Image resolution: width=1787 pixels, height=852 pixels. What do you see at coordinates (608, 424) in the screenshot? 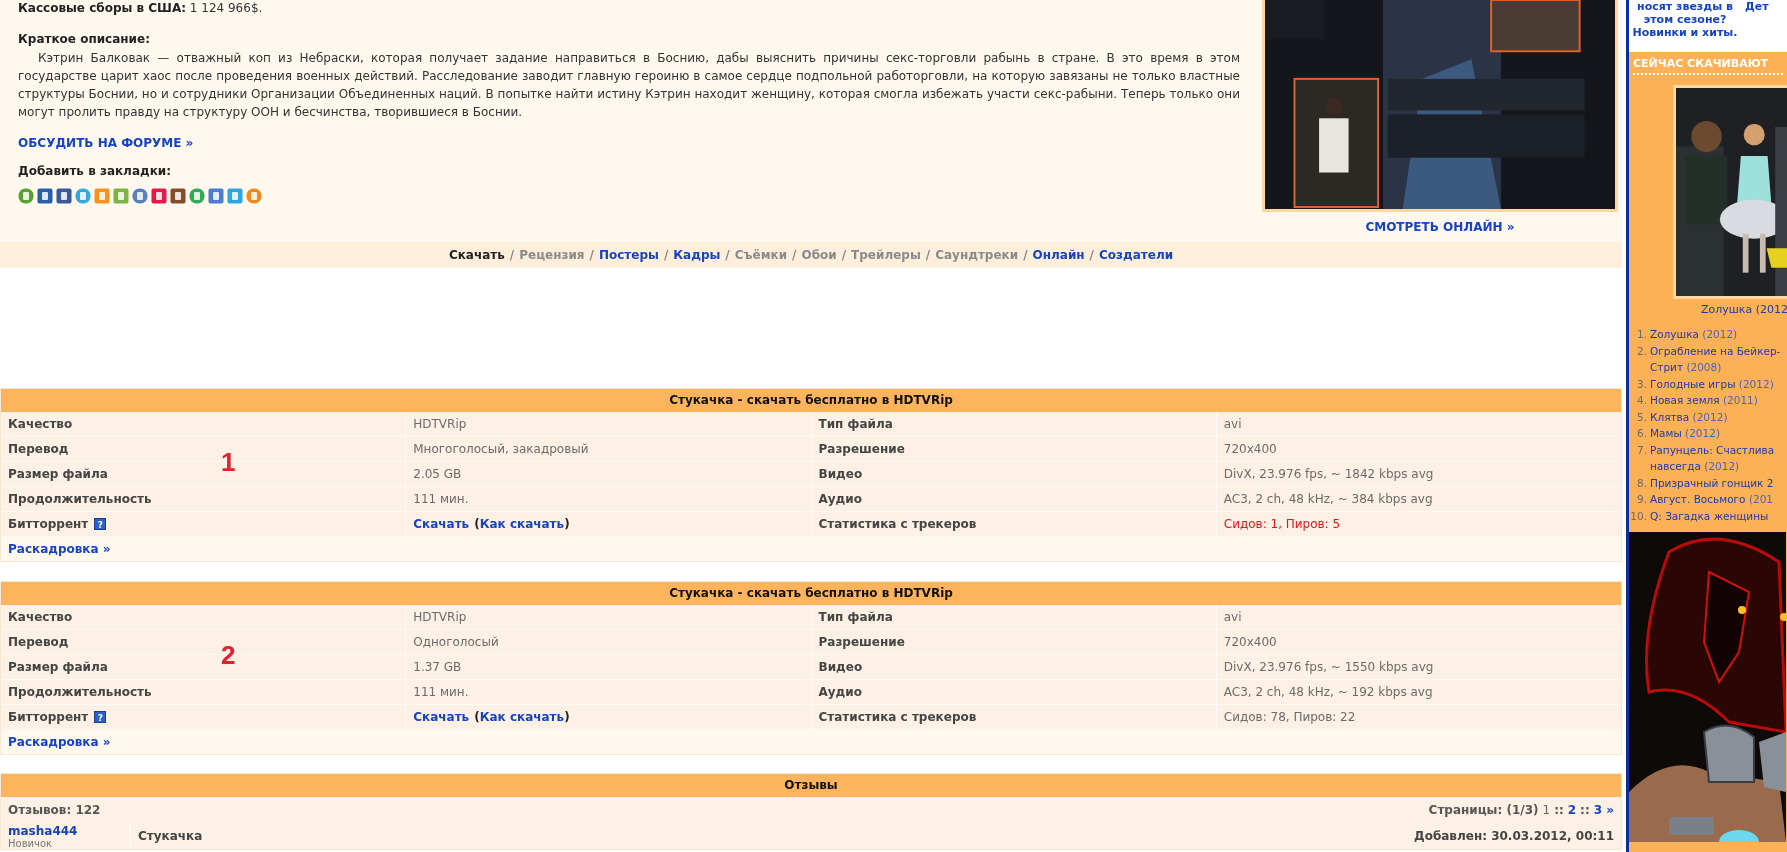
I see `table-cell: HDTVRip` at bounding box center [608, 424].